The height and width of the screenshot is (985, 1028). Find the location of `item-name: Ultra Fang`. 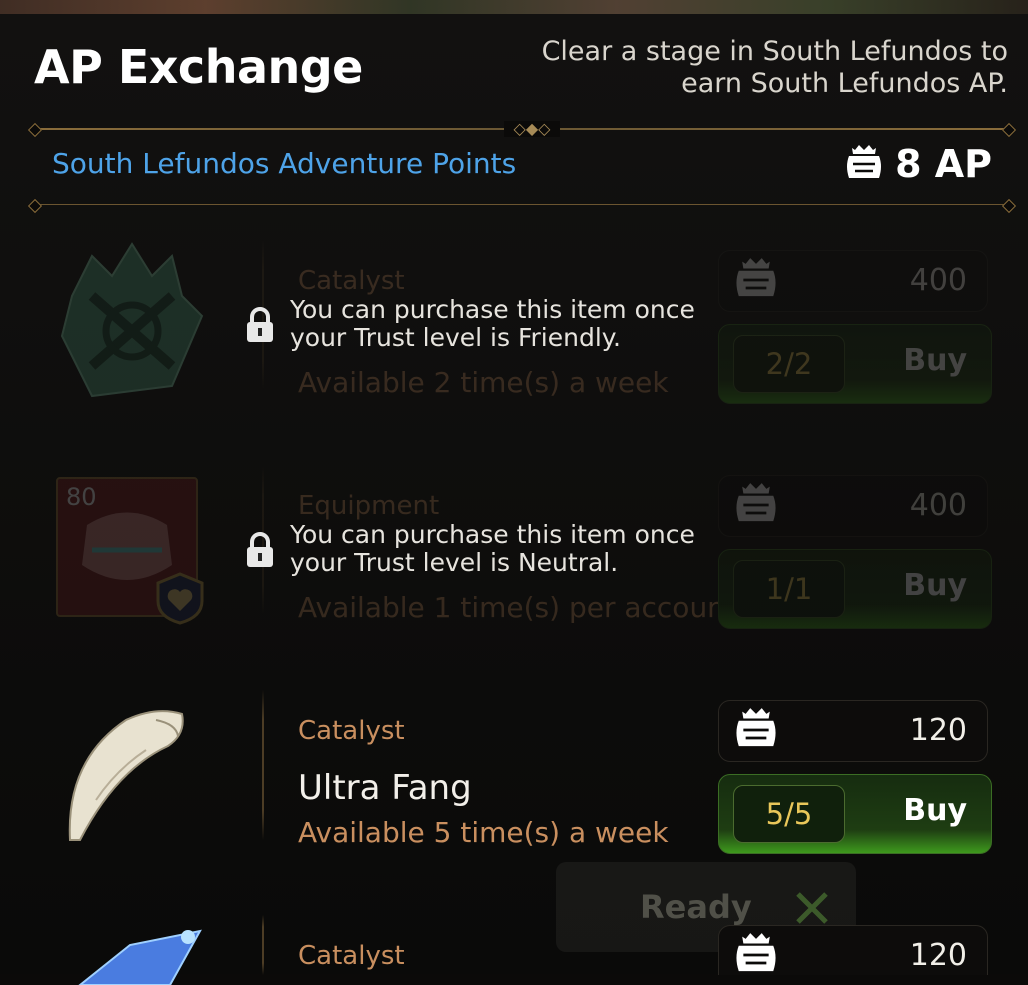

item-name: Ultra Fang is located at coordinates (385, 788).